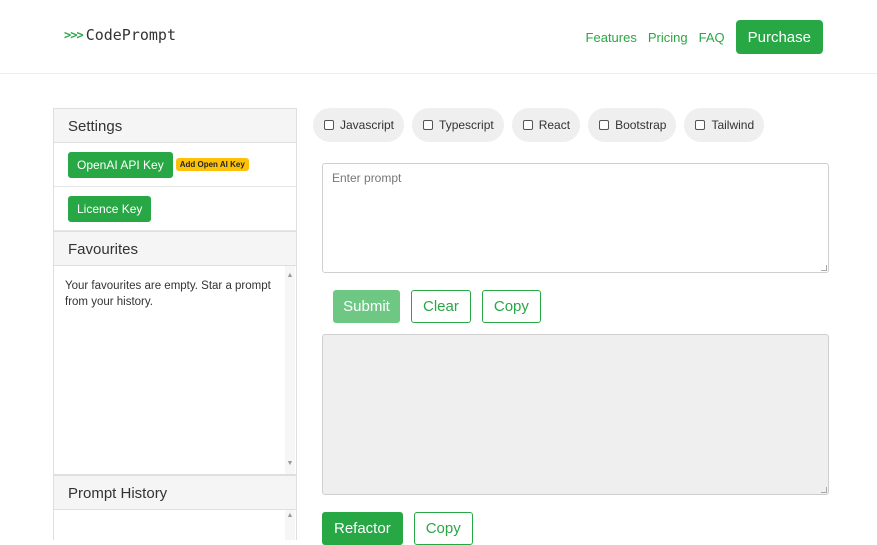  Describe the element at coordinates (212, 164) in the screenshot. I see `add-key-badge: Add Open AI Key` at that location.